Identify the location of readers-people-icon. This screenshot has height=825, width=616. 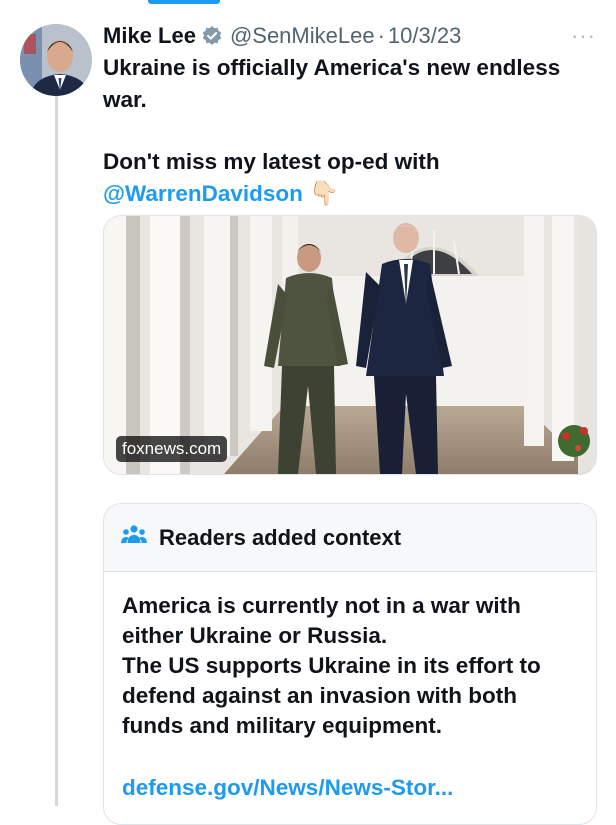
(134, 537).